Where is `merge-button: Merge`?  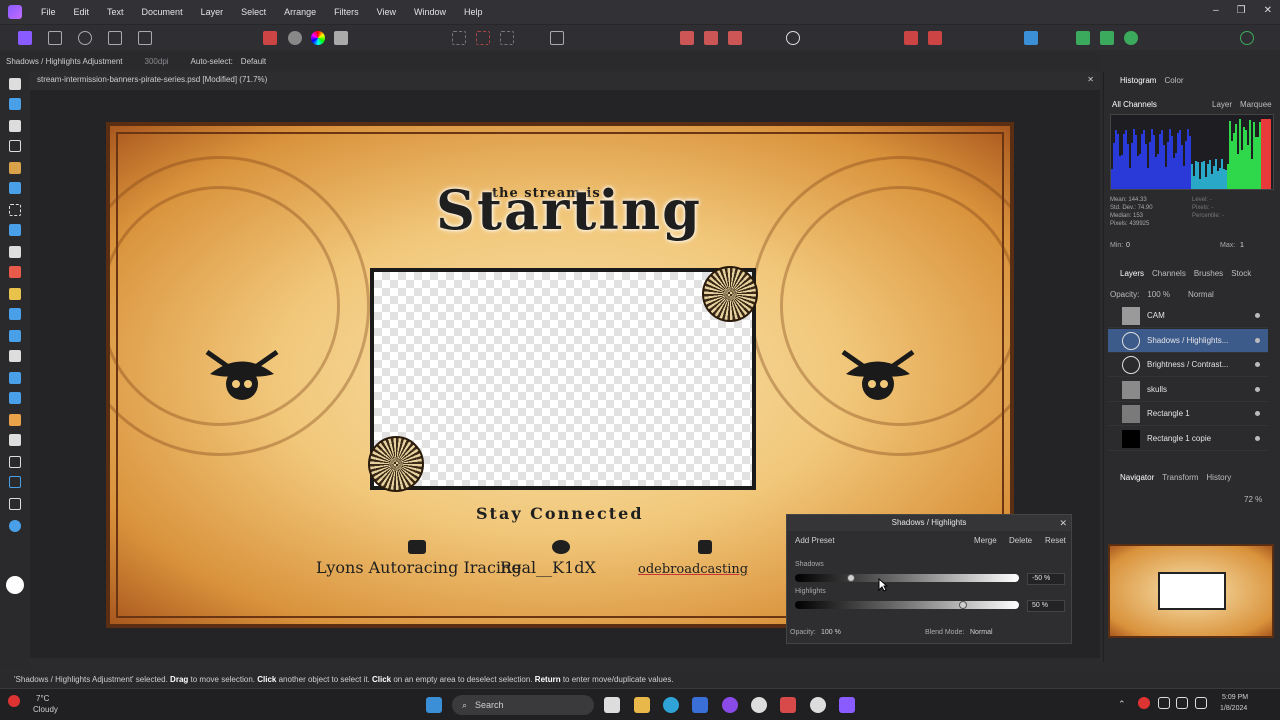
merge-button: Merge is located at coordinates (985, 540).